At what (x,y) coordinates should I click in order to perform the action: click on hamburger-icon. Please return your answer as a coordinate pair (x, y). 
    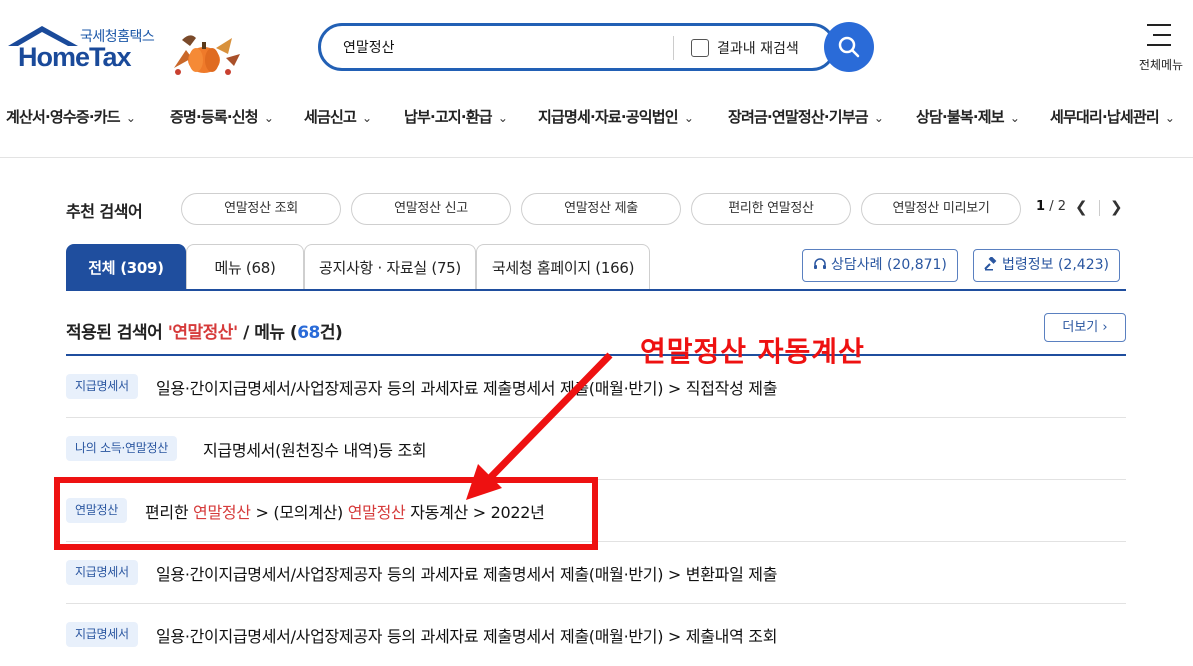
    Looking at the image, I should click on (1159, 39).